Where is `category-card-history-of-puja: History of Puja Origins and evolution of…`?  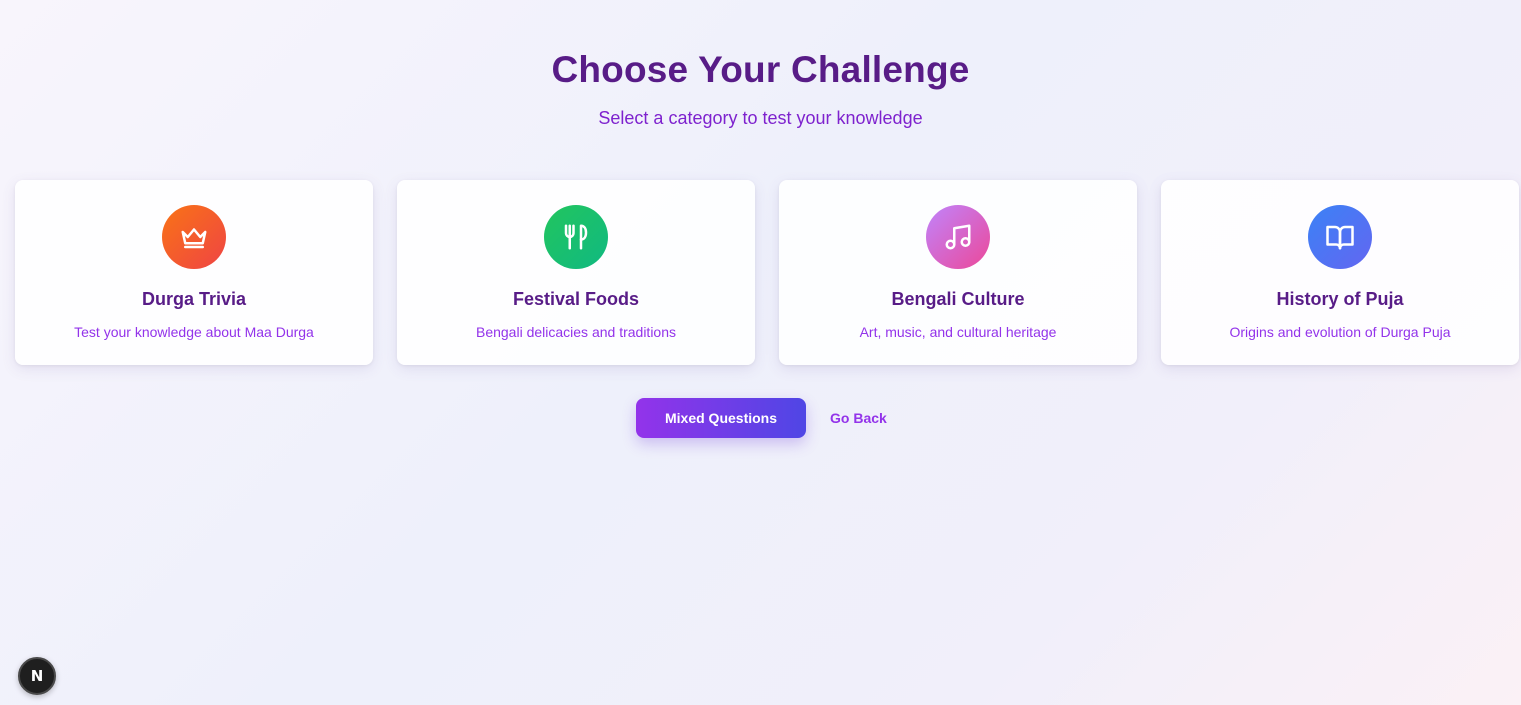 category-card-history-of-puja: History of Puja Origins and evolution of… is located at coordinates (1340, 272).